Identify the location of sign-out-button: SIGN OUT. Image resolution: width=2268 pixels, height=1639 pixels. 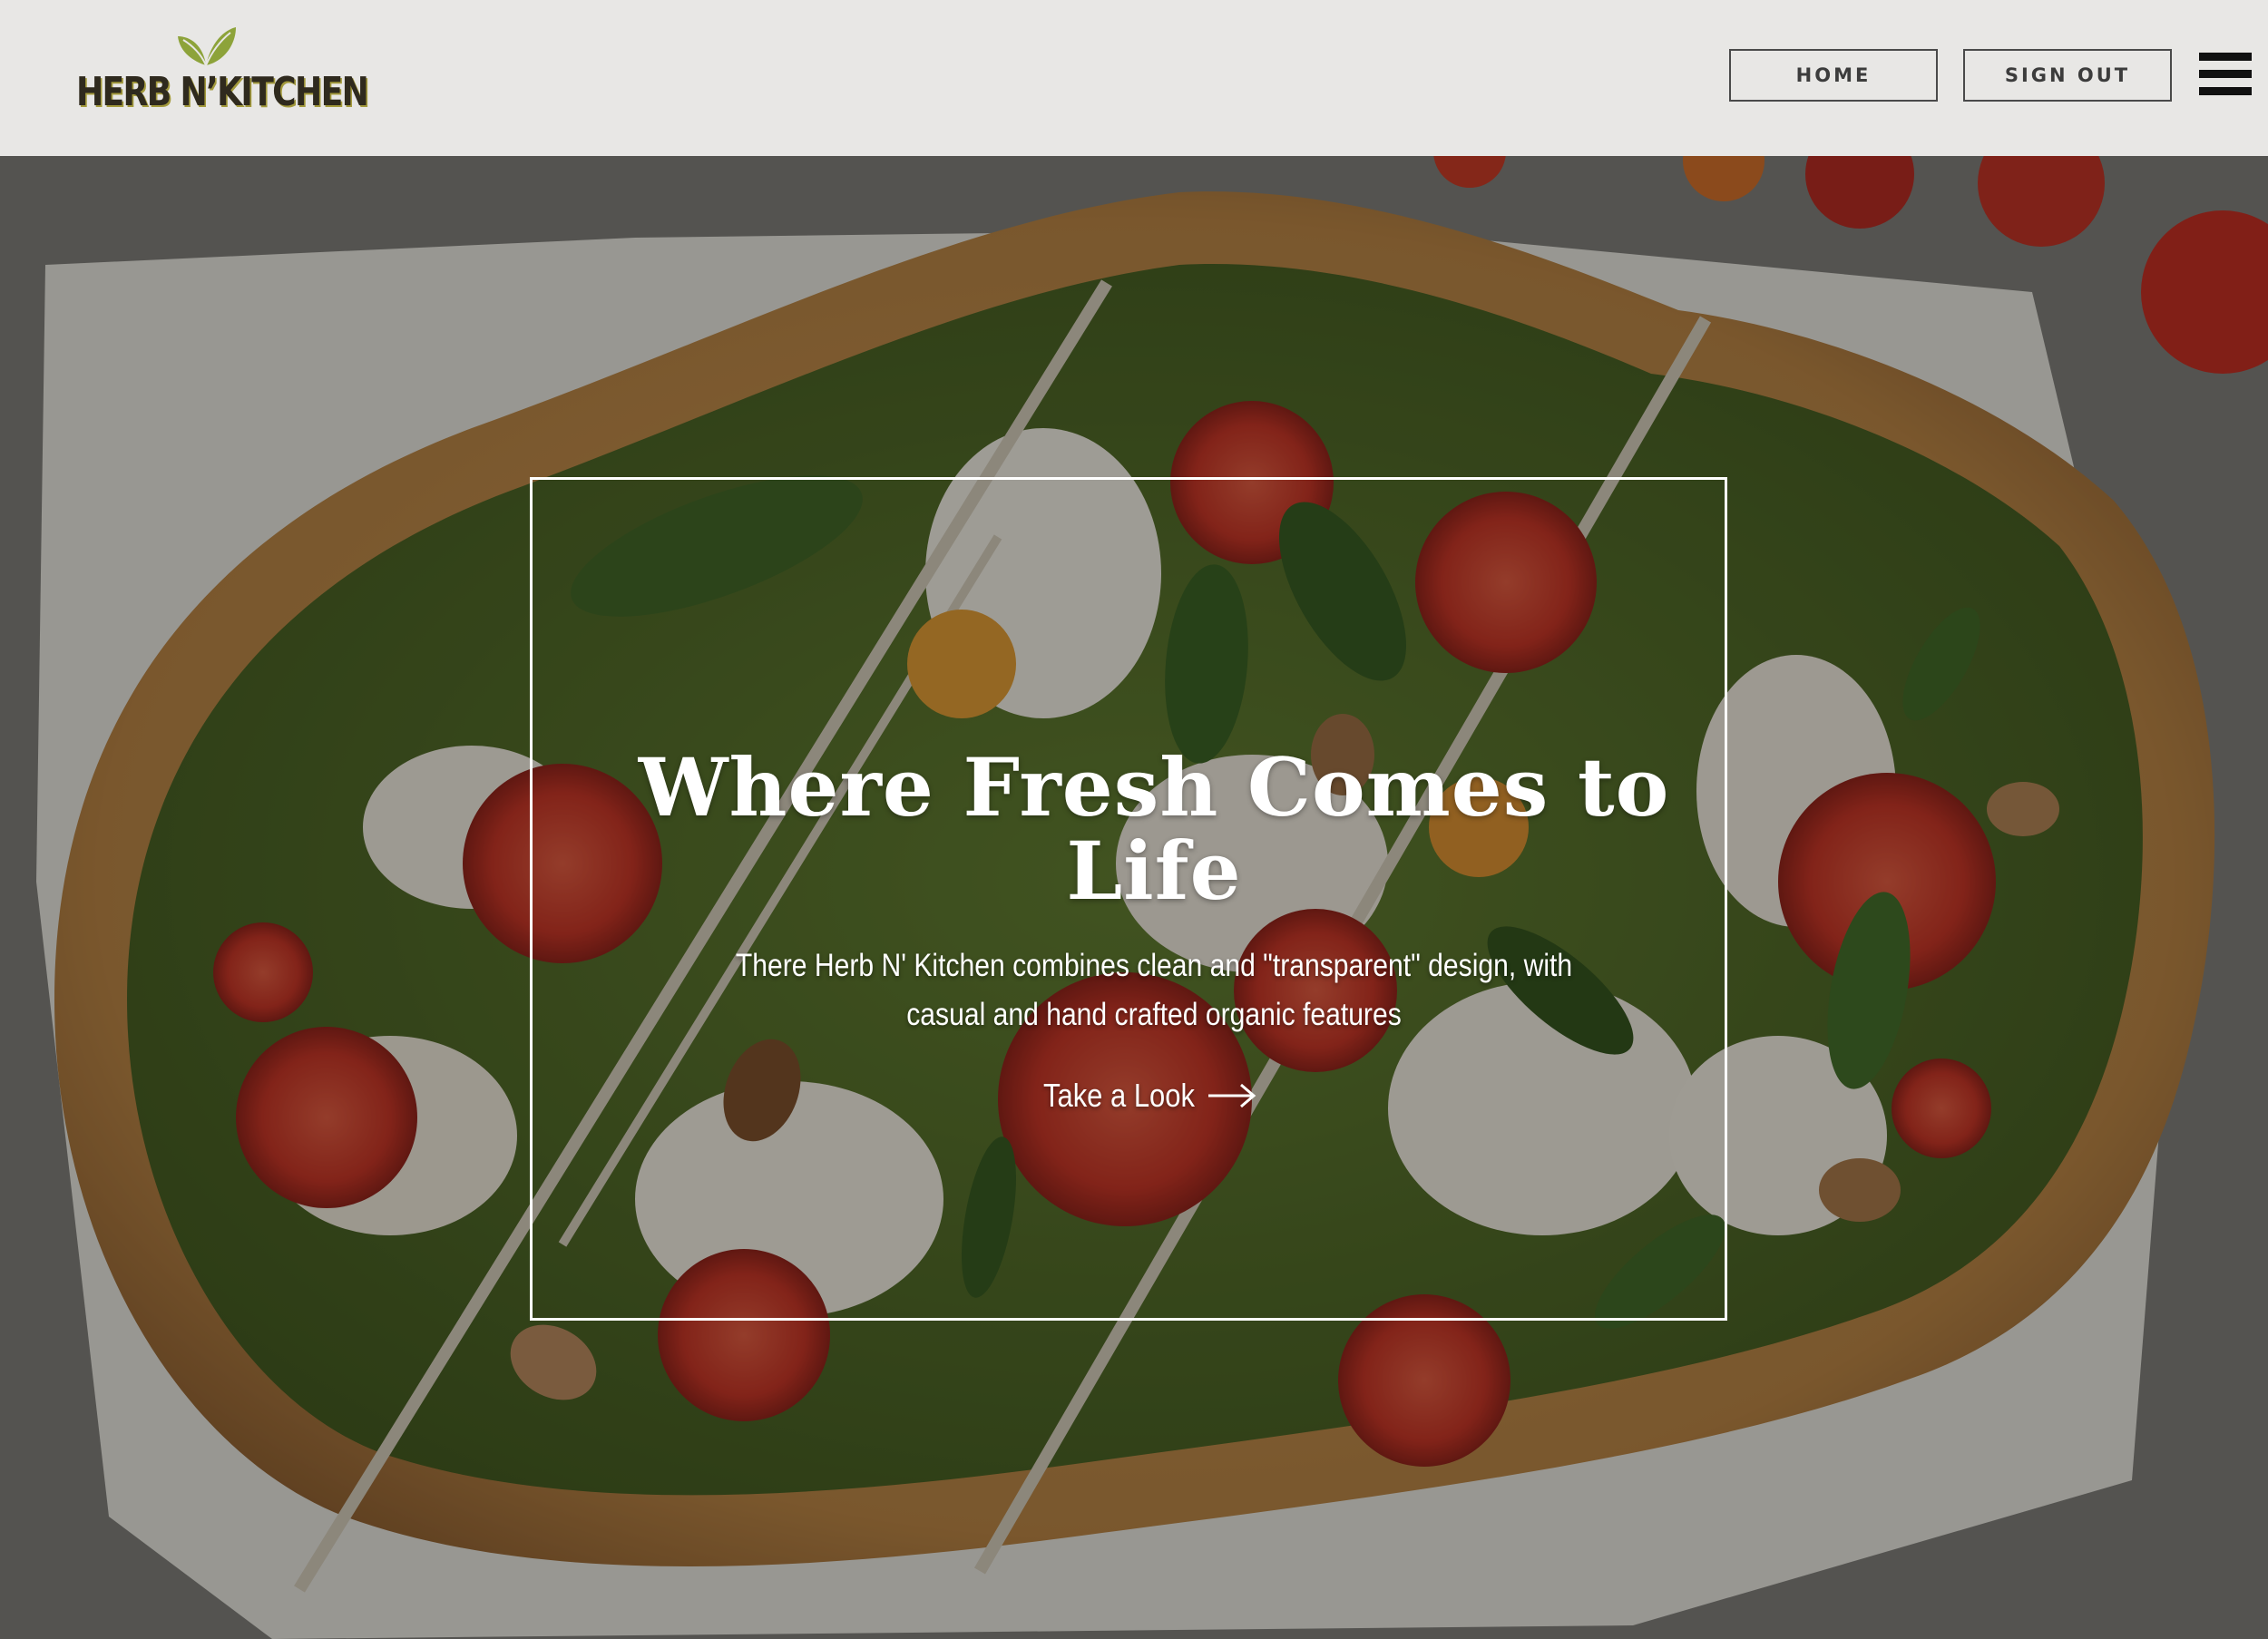
(2068, 75).